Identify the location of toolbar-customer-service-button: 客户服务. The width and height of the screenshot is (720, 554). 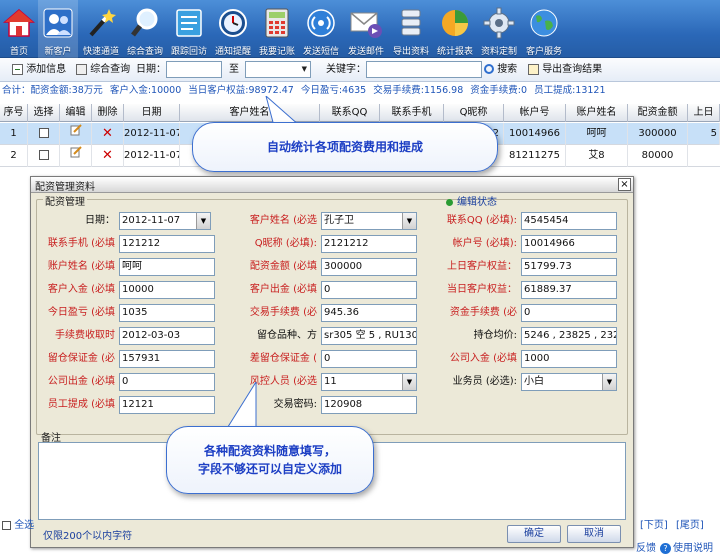
(544, 29).